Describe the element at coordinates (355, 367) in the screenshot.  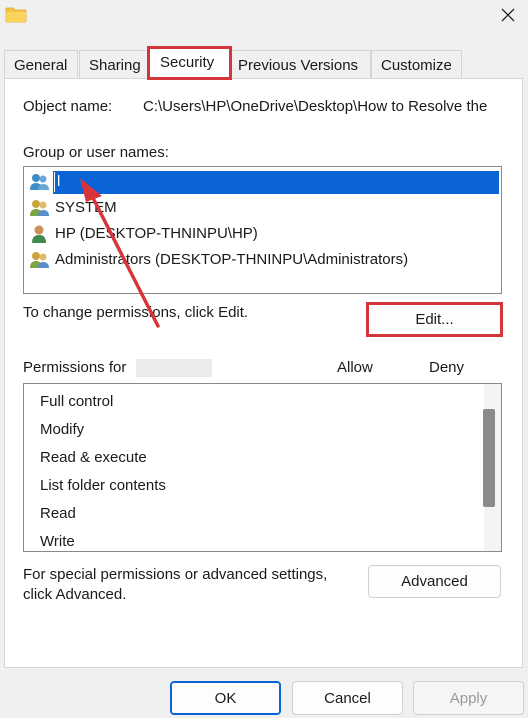
I see `allow-column-header: Allow` at that location.